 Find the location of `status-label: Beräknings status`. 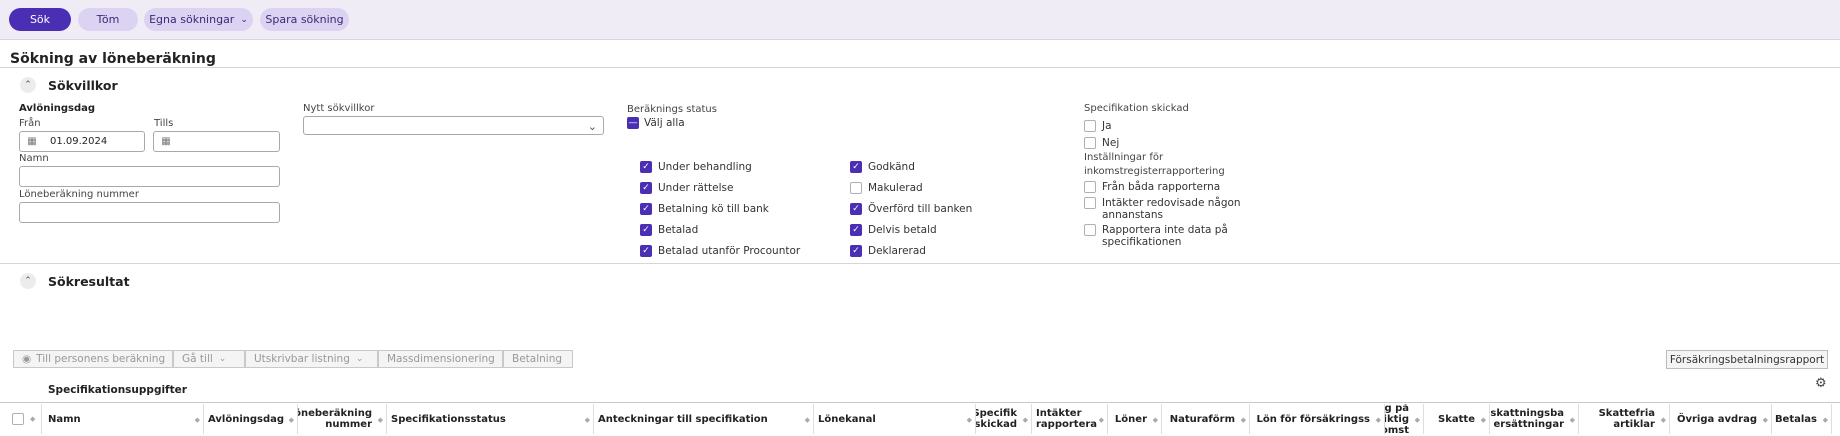

status-label: Beräknings status is located at coordinates (672, 109).